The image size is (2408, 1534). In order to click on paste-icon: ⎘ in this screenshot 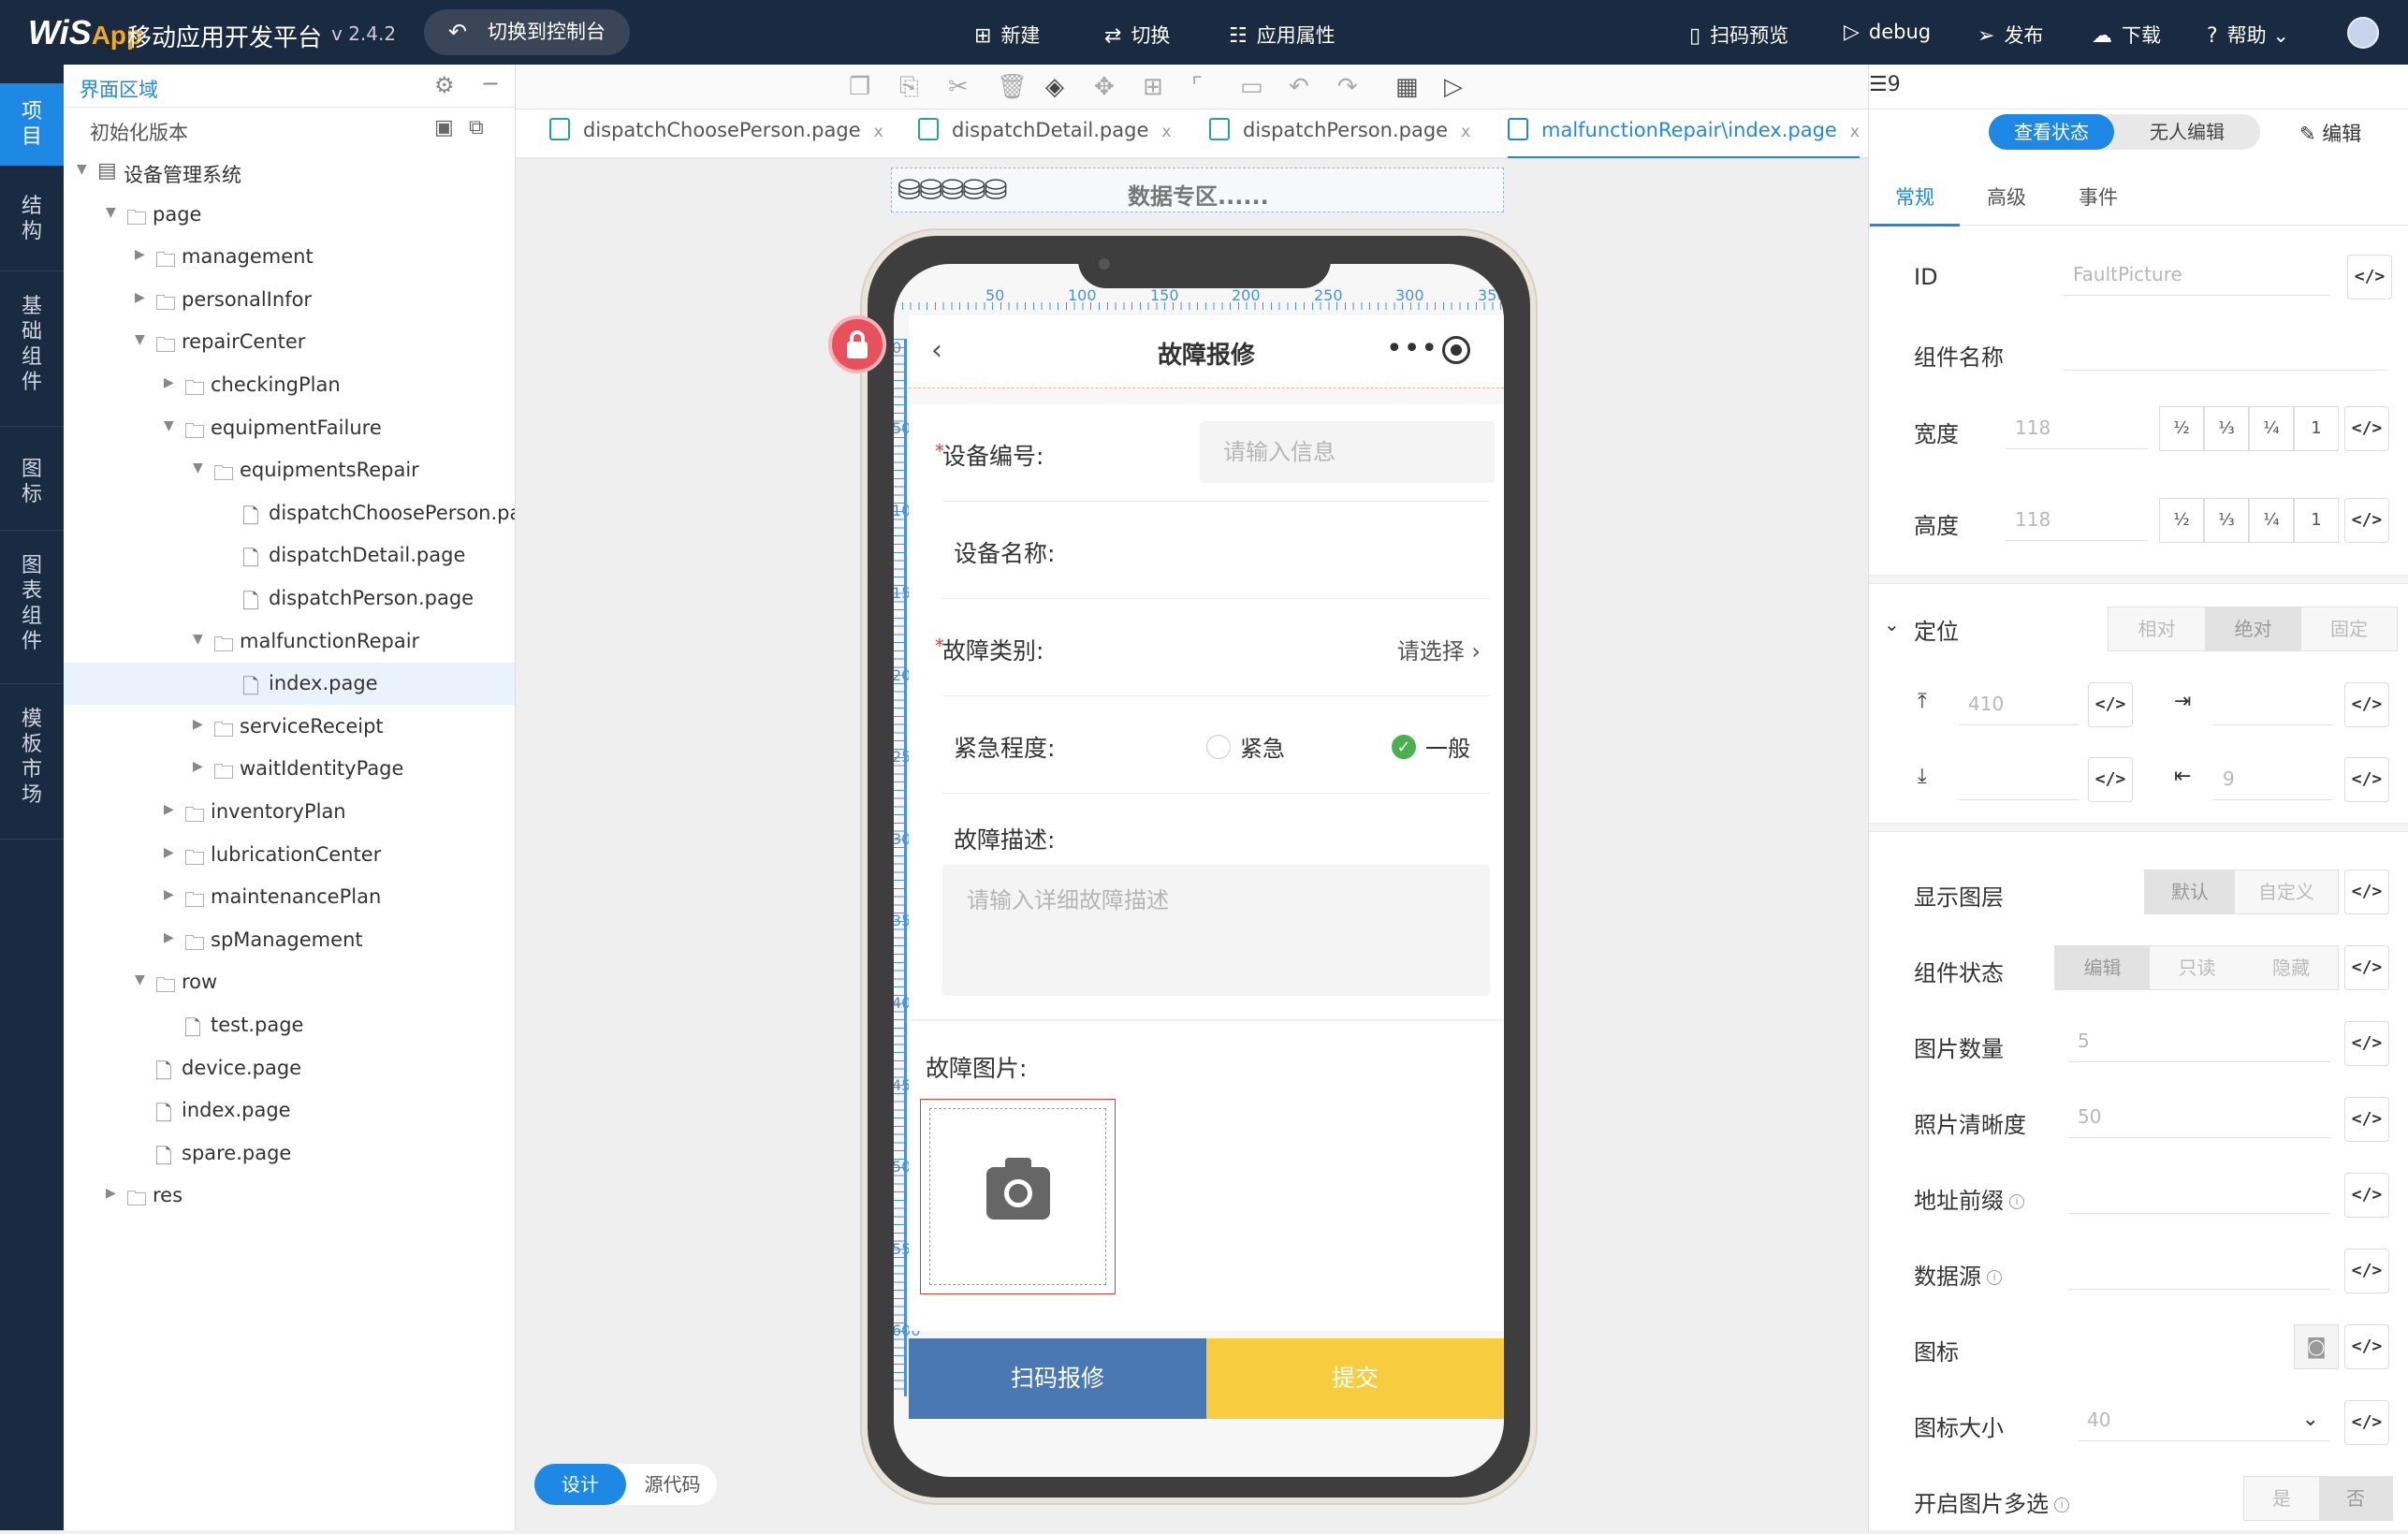, I will do `click(909, 87)`.